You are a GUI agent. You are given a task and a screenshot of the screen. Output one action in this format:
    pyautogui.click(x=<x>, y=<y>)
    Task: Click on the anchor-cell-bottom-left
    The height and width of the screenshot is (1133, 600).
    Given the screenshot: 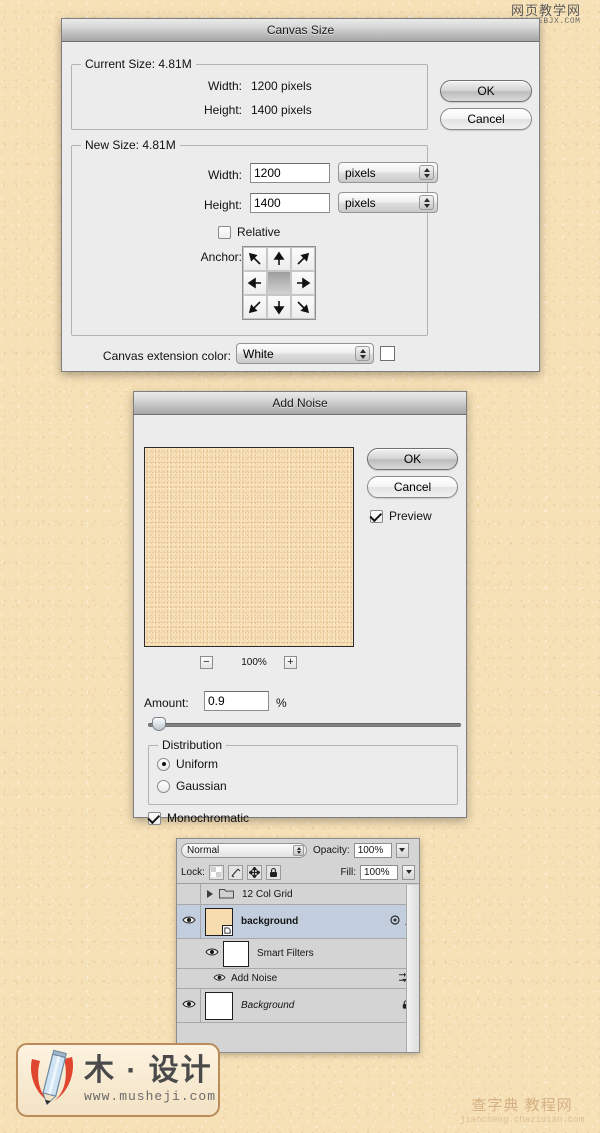 What is the action you would take?
    pyautogui.click(x=255, y=307)
    